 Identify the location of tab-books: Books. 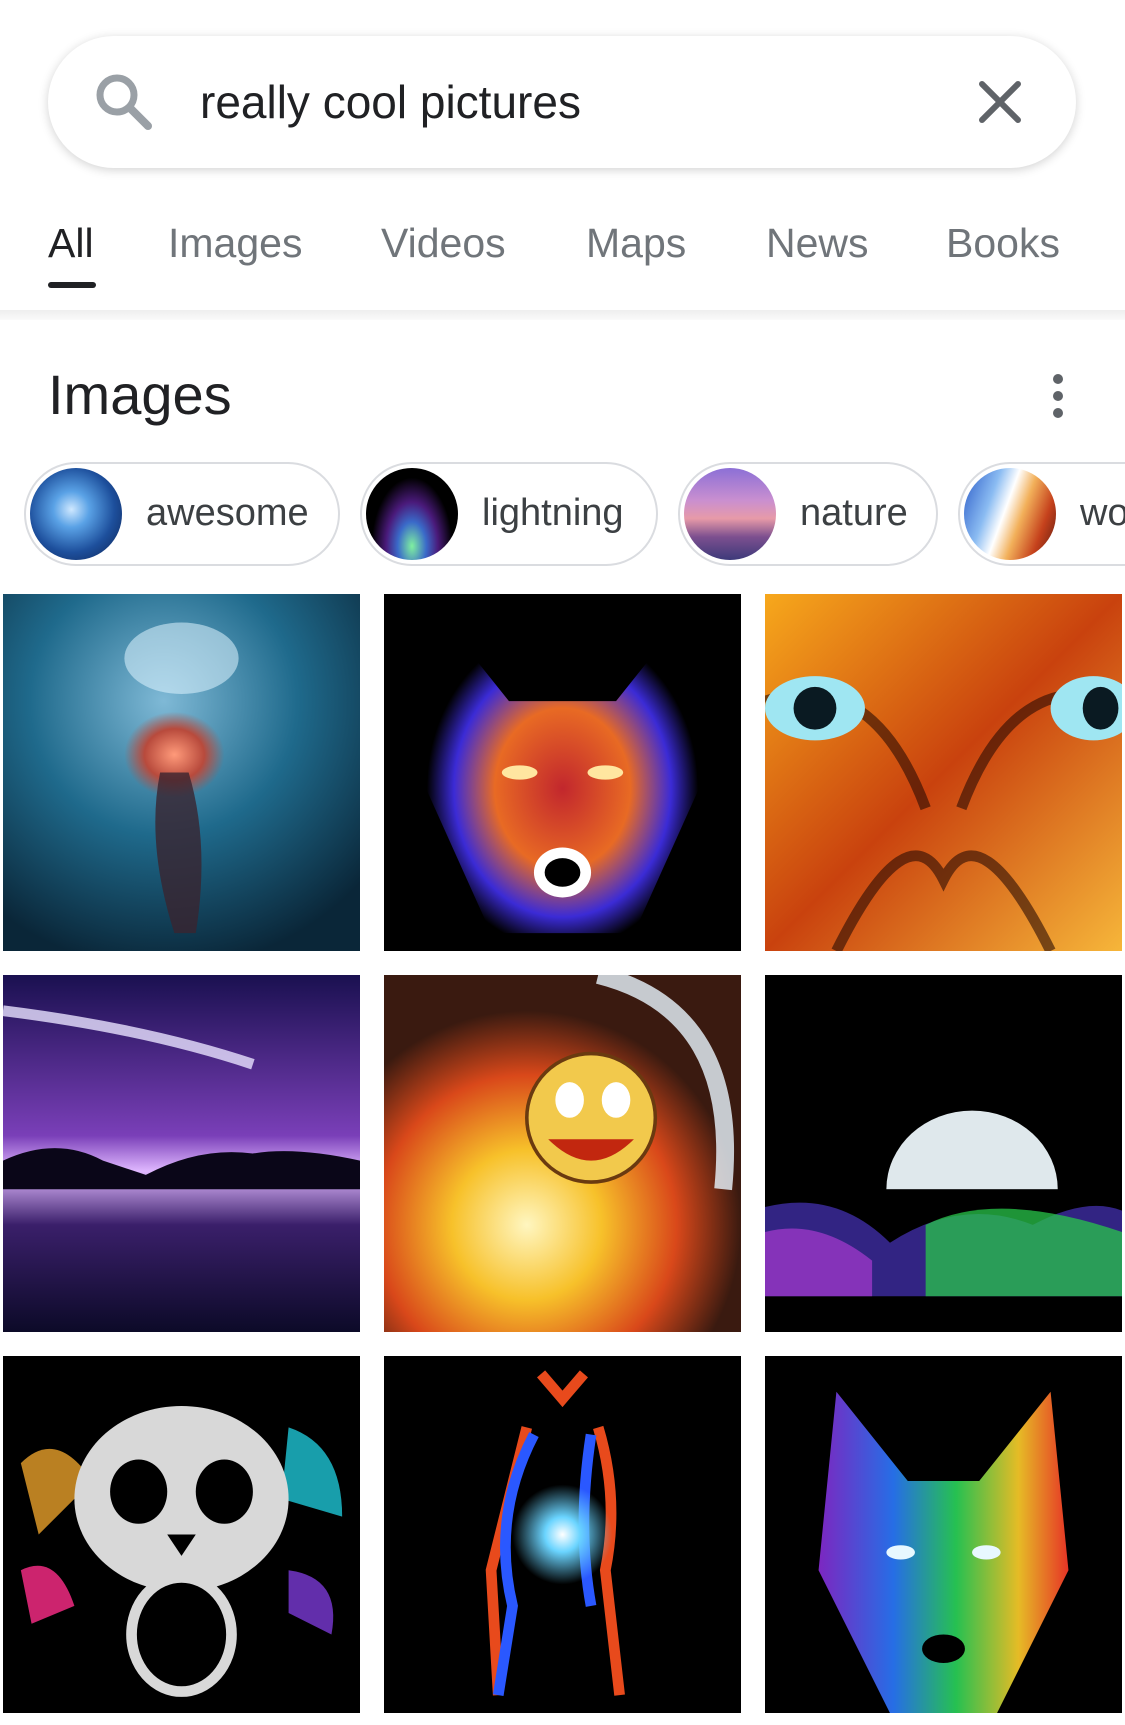
(1003, 243).